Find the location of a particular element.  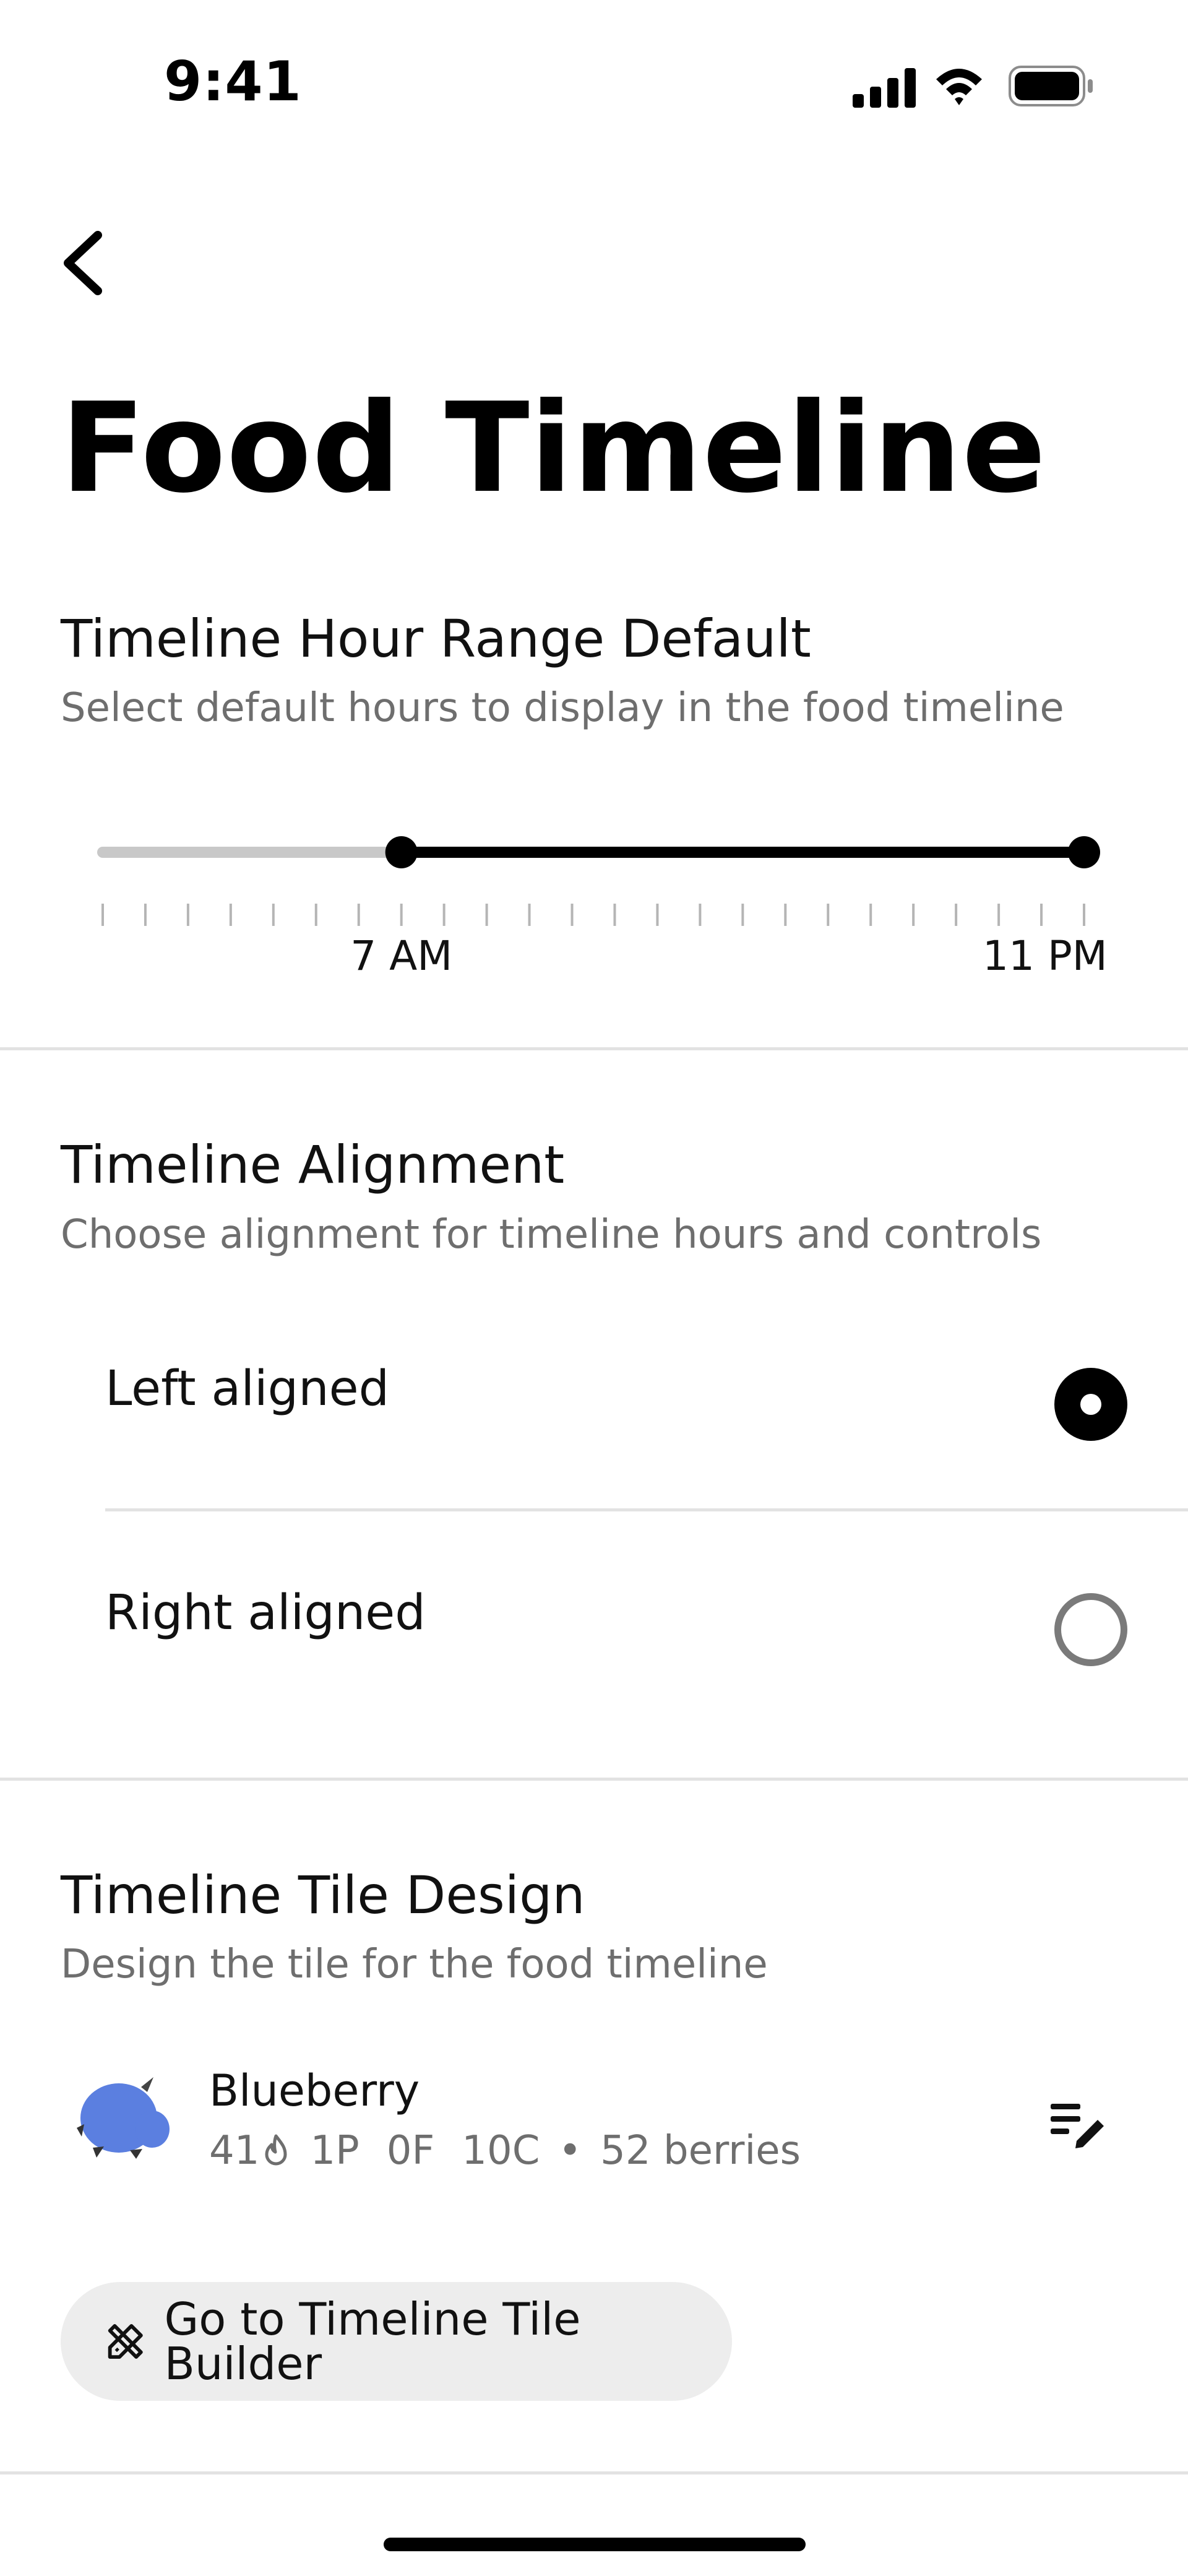

edit-list-icon is located at coordinates (1077, 2123).